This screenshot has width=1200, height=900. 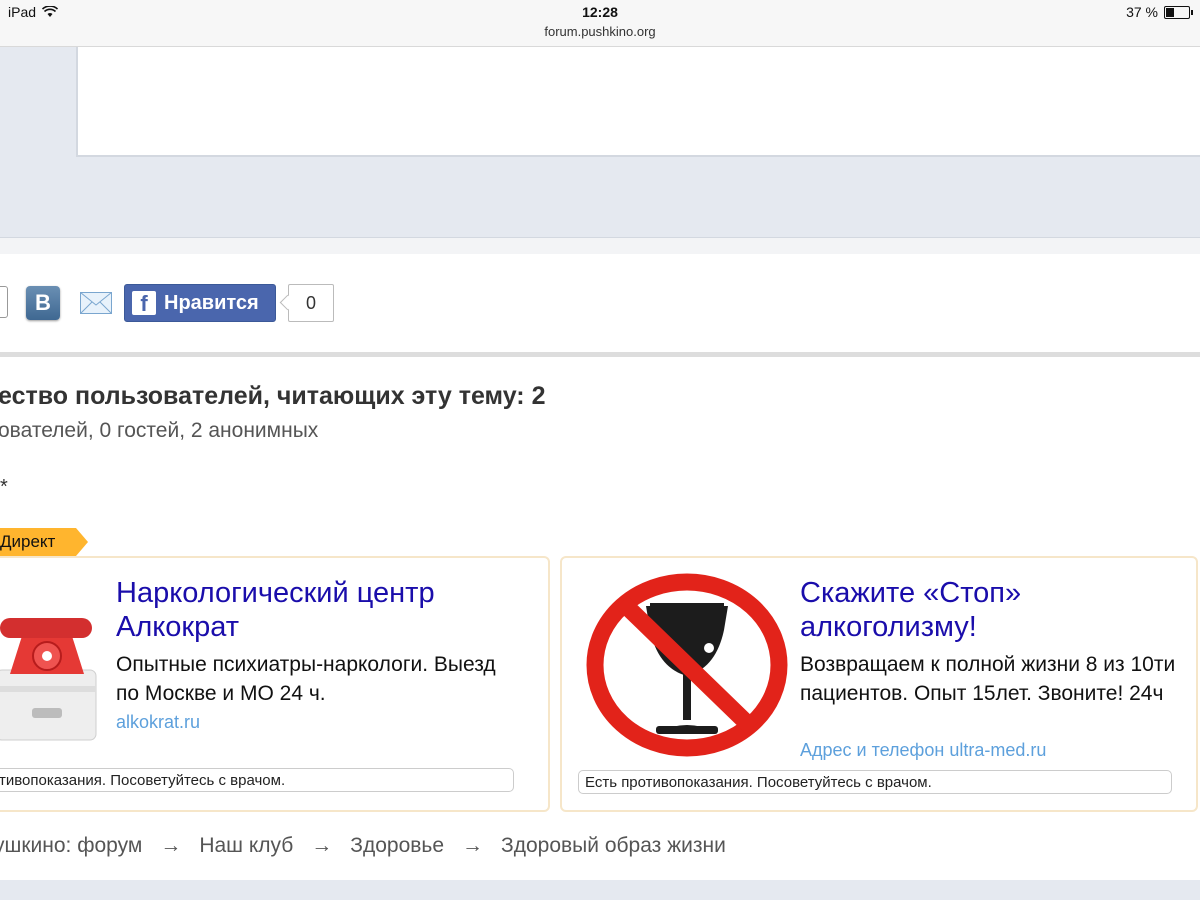 I want to click on clock: 12:28, so click(x=600, y=12).